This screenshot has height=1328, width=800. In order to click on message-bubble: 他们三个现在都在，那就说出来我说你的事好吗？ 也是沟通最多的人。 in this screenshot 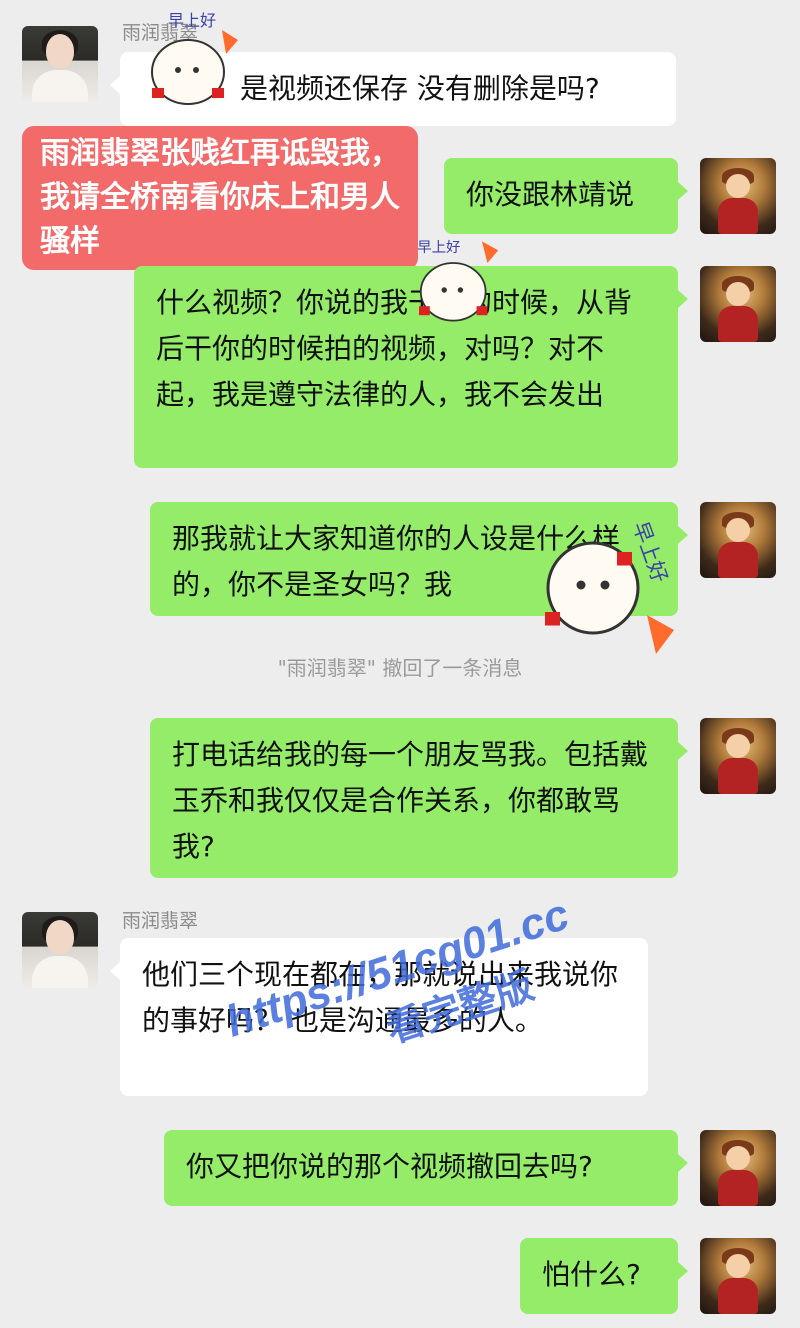, I will do `click(379, 1017)`.